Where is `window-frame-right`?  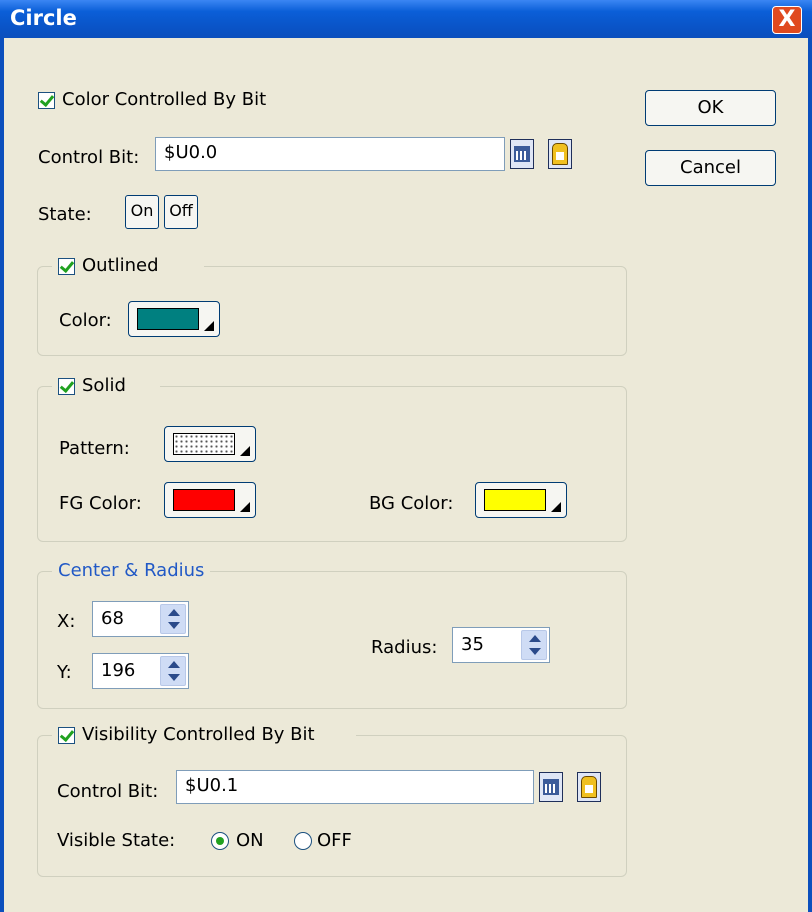 window-frame-right is located at coordinates (810, 475).